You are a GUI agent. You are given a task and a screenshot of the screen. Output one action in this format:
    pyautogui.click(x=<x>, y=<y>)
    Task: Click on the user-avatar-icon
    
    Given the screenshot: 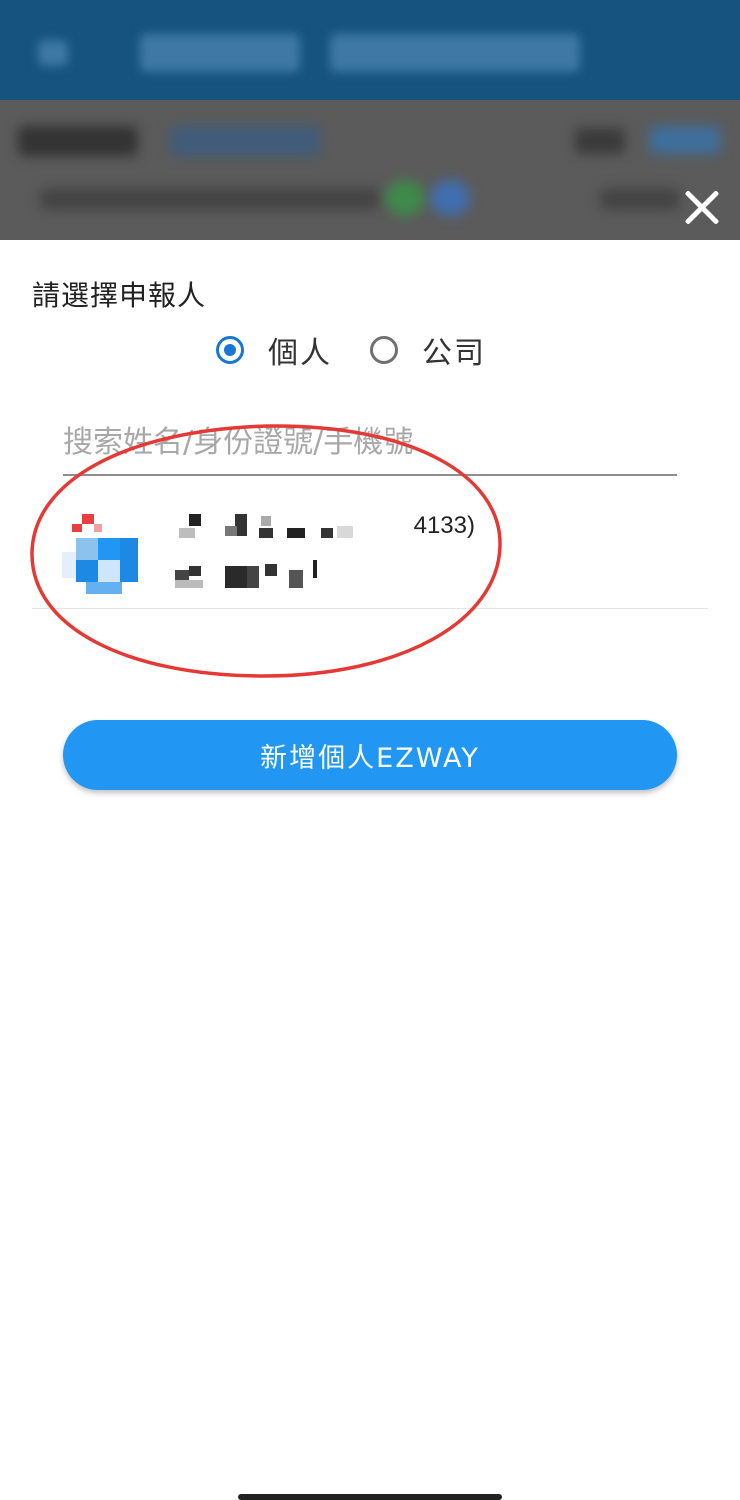 What is the action you would take?
    pyautogui.click(x=100, y=554)
    